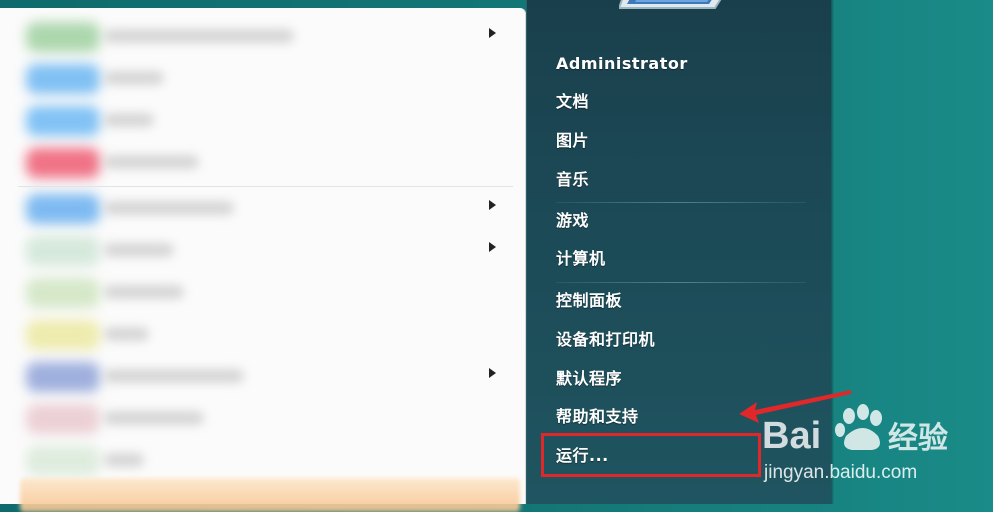 This screenshot has height=512, width=993. I want to click on menu-item-devices-printers: 设备和打印机, so click(605, 340).